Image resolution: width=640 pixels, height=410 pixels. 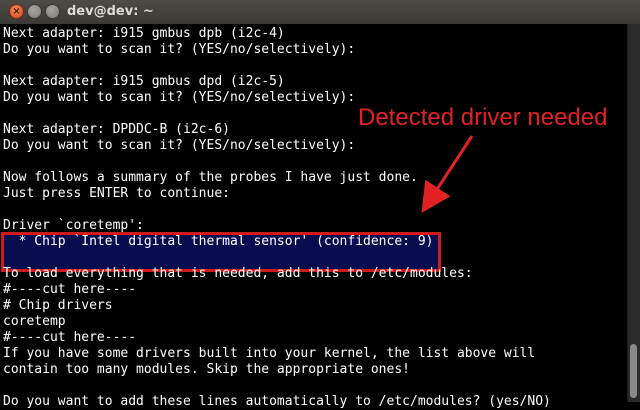 What do you see at coordinates (73, 225) in the screenshot?
I see `terminal-line: Driver `coretemp':` at bounding box center [73, 225].